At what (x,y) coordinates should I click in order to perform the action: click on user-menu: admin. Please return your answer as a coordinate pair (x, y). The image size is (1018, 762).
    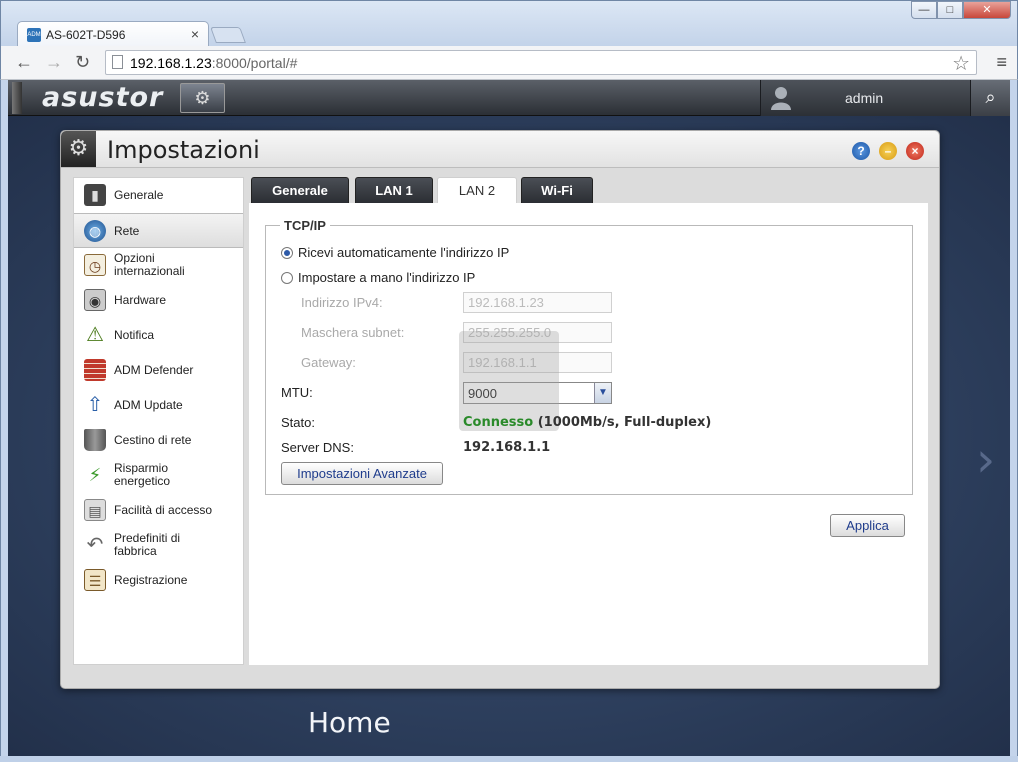
    Looking at the image, I should click on (865, 98).